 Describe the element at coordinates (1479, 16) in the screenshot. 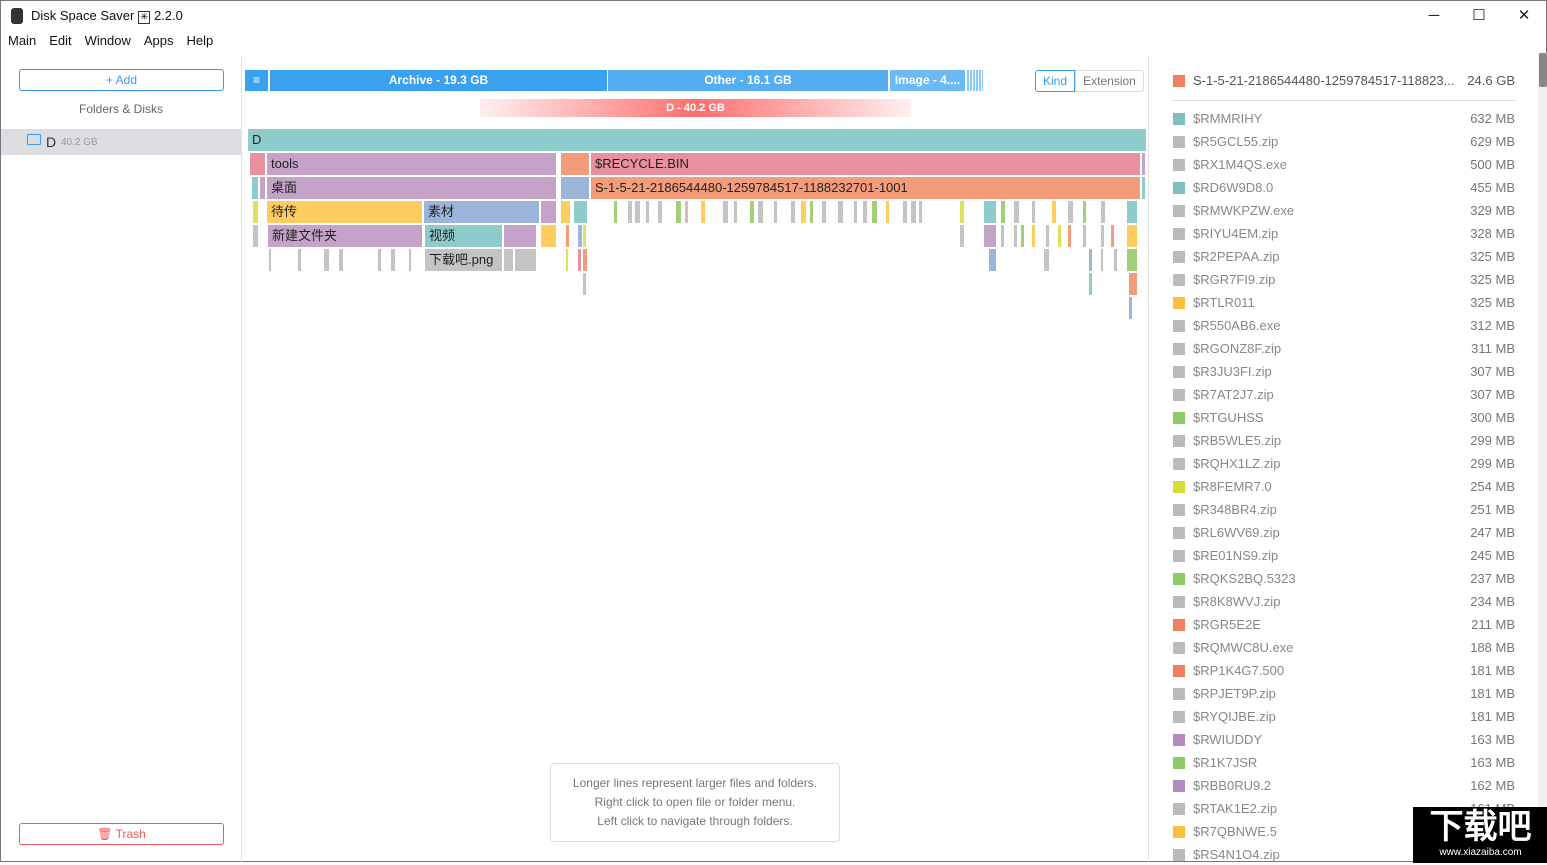

I see `maximize-button: ☐` at that location.